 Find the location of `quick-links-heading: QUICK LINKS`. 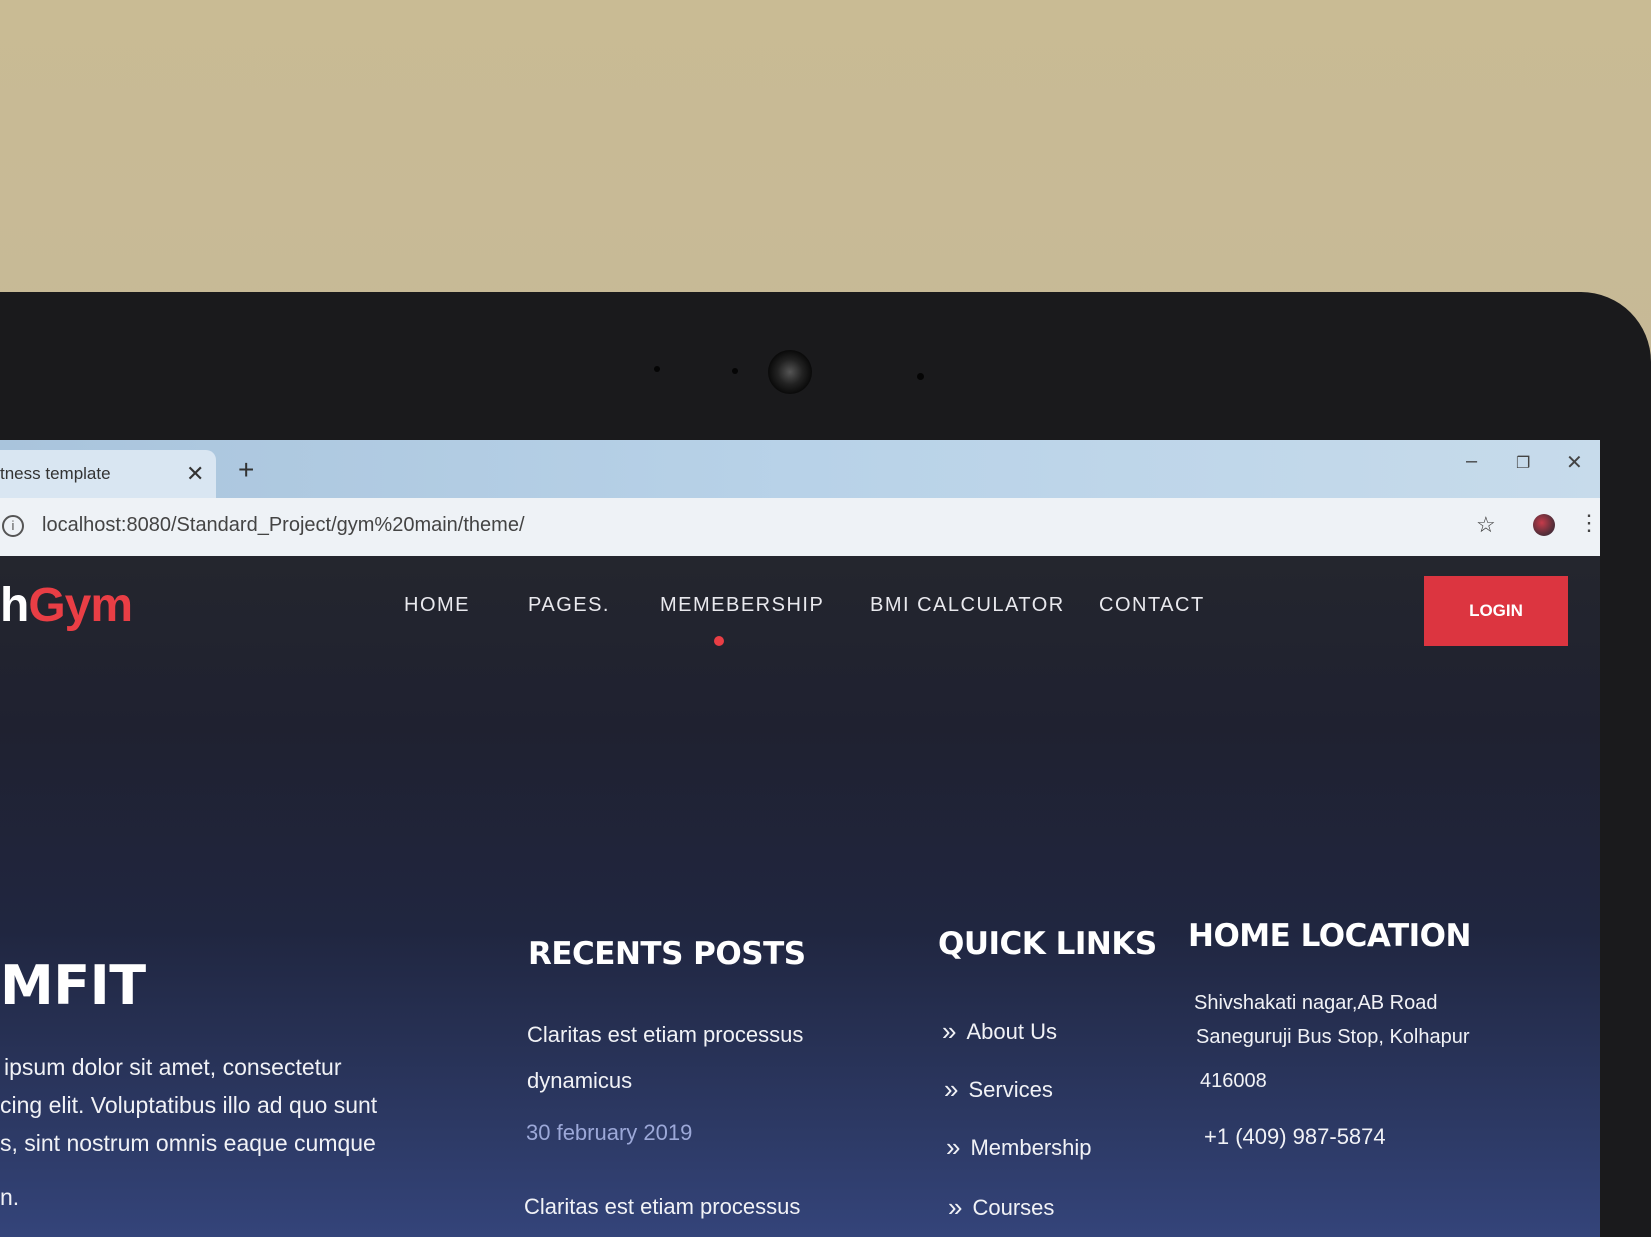

quick-links-heading: QUICK LINKS is located at coordinates (1047, 944).